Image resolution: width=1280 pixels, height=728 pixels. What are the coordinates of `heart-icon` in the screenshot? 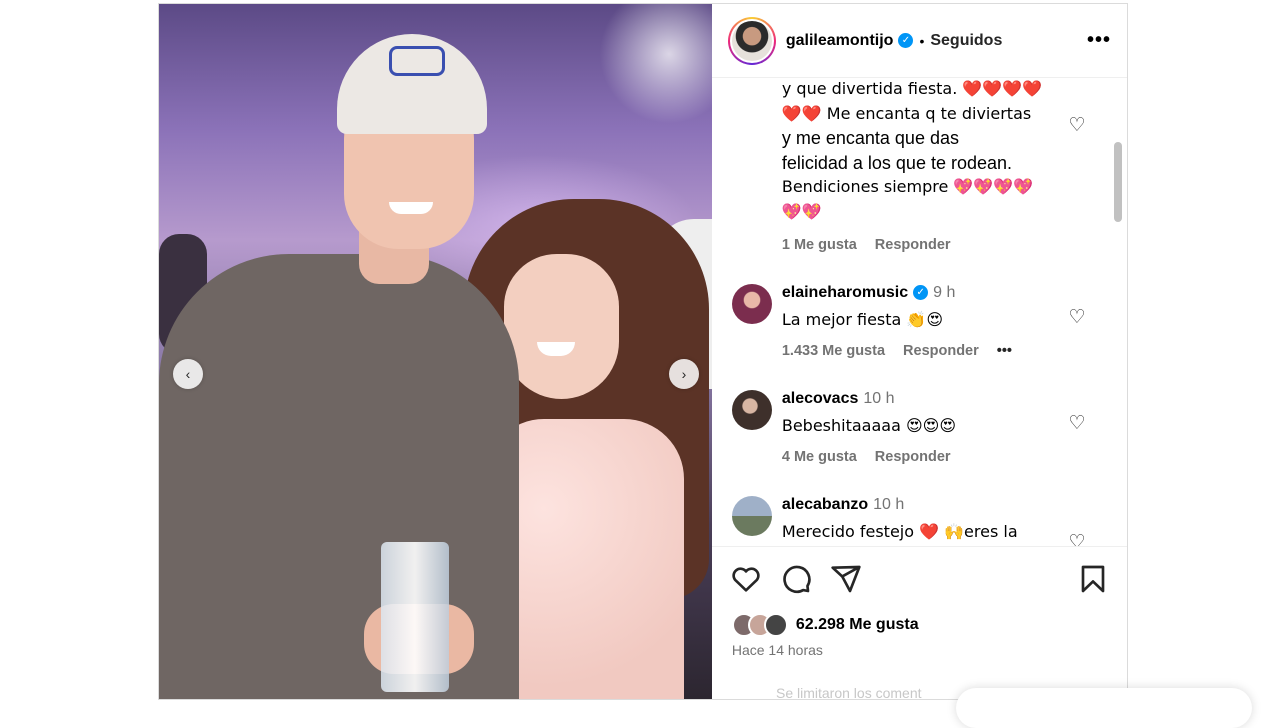 It's located at (746, 579).